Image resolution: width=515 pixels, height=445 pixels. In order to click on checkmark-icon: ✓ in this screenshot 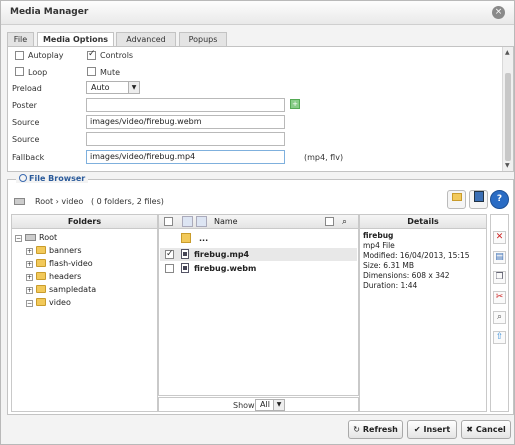, I will do `click(92, 54)`.